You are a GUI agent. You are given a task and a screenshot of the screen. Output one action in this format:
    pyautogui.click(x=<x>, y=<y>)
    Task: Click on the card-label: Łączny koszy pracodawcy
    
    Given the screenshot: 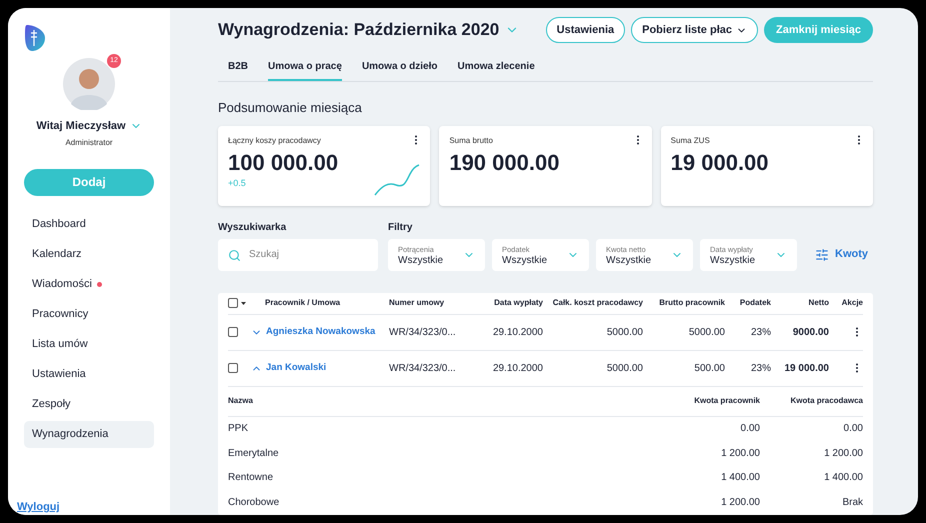 What is the action you would take?
    pyautogui.click(x=274, y=140)
    